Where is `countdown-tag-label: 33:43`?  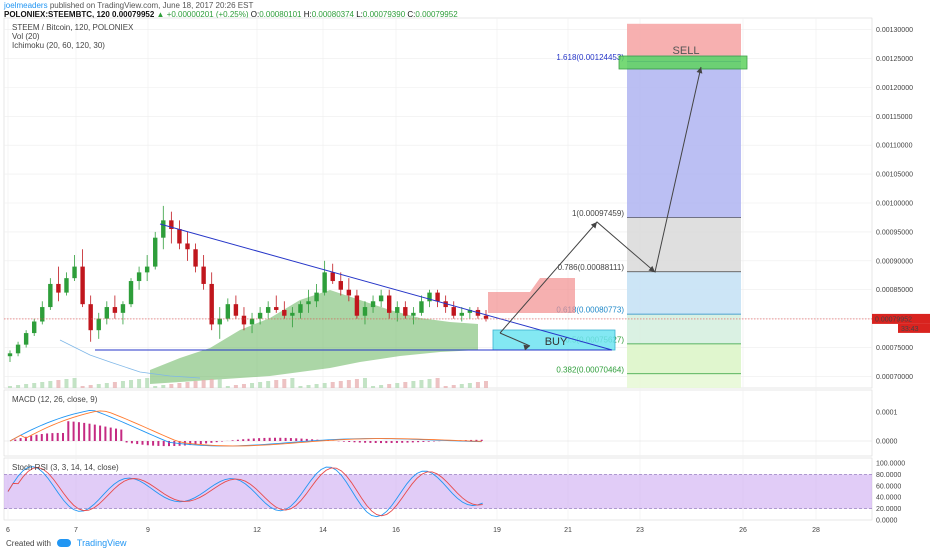
countdown-tag-label: 33:43 is located at coordinates (910, 329).